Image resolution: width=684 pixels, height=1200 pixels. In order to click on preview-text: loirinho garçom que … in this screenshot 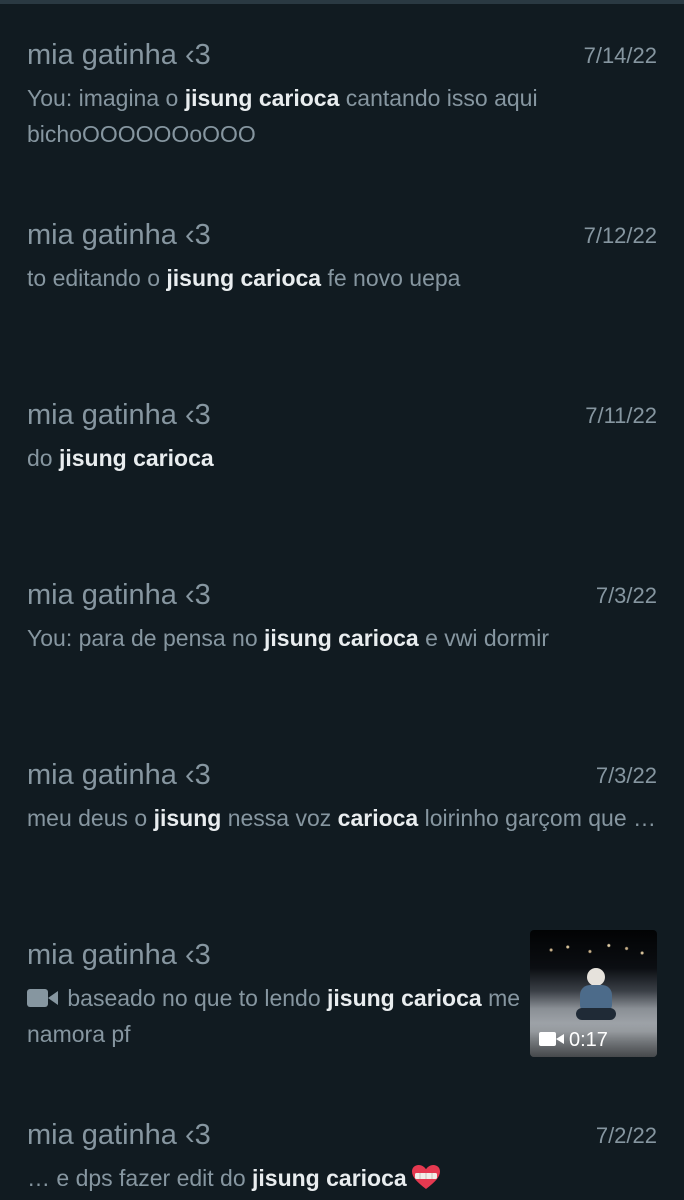, I will do `click(537, 818)`.